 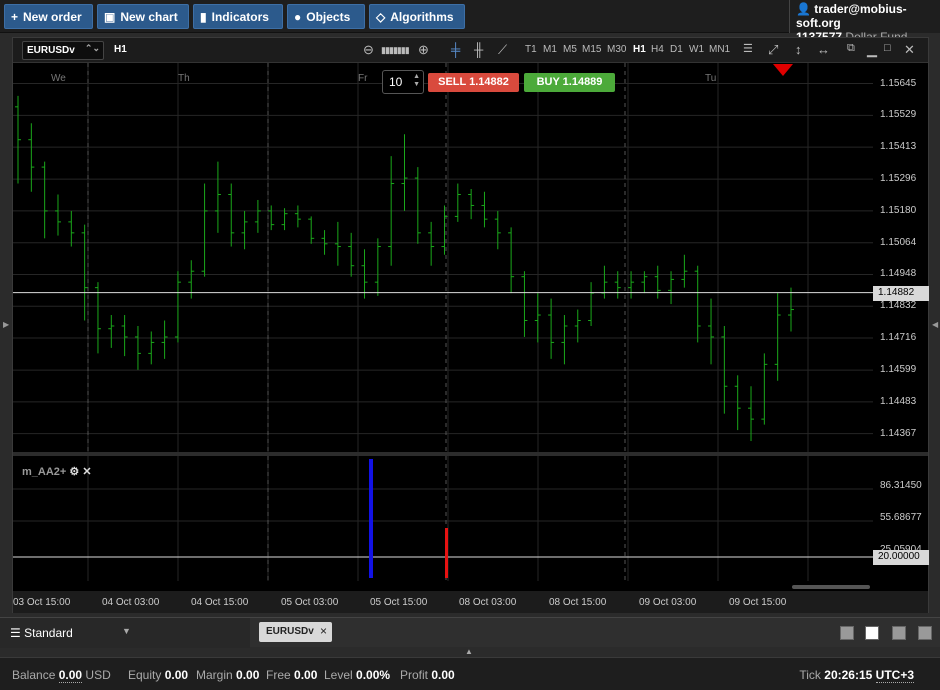 What do you see at coordinates (363, 78) in the screenshot?
I see `day-label: Fr` at bounding box center [363, 78].